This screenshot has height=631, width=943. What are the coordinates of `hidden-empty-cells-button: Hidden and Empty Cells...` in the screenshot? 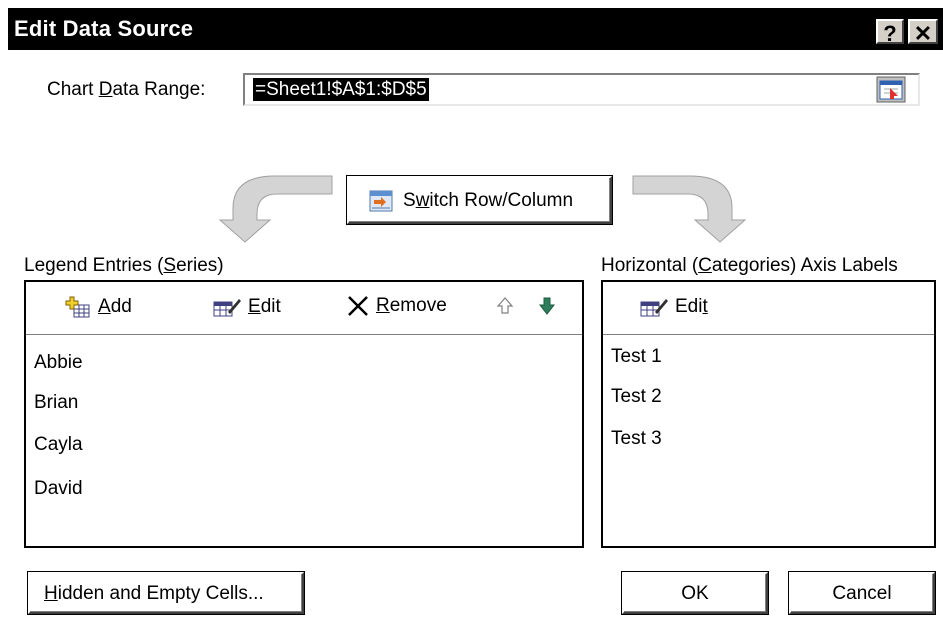 It's located at (166, 593).